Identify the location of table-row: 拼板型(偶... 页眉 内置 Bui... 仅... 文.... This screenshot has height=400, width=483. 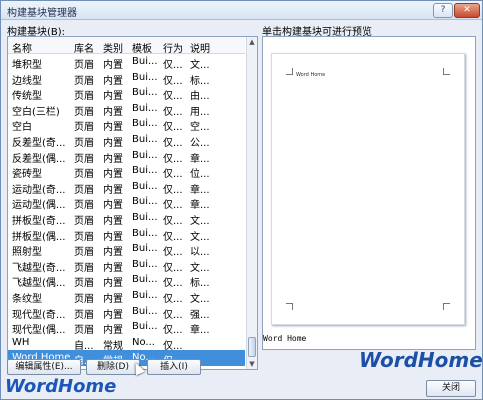
(126, 234).